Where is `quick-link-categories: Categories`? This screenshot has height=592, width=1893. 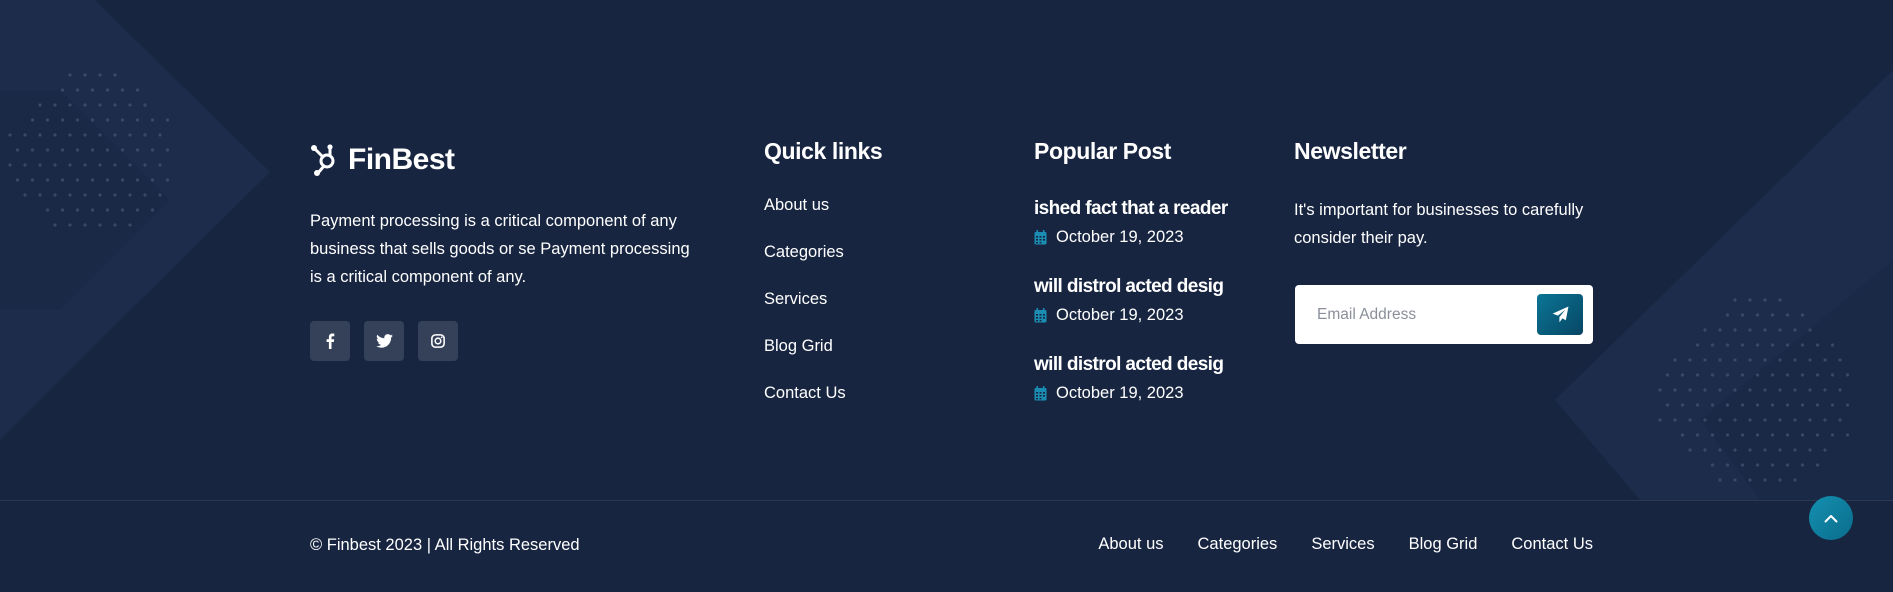
quick-link-categories: Categories is located at coordinates (805, 266).